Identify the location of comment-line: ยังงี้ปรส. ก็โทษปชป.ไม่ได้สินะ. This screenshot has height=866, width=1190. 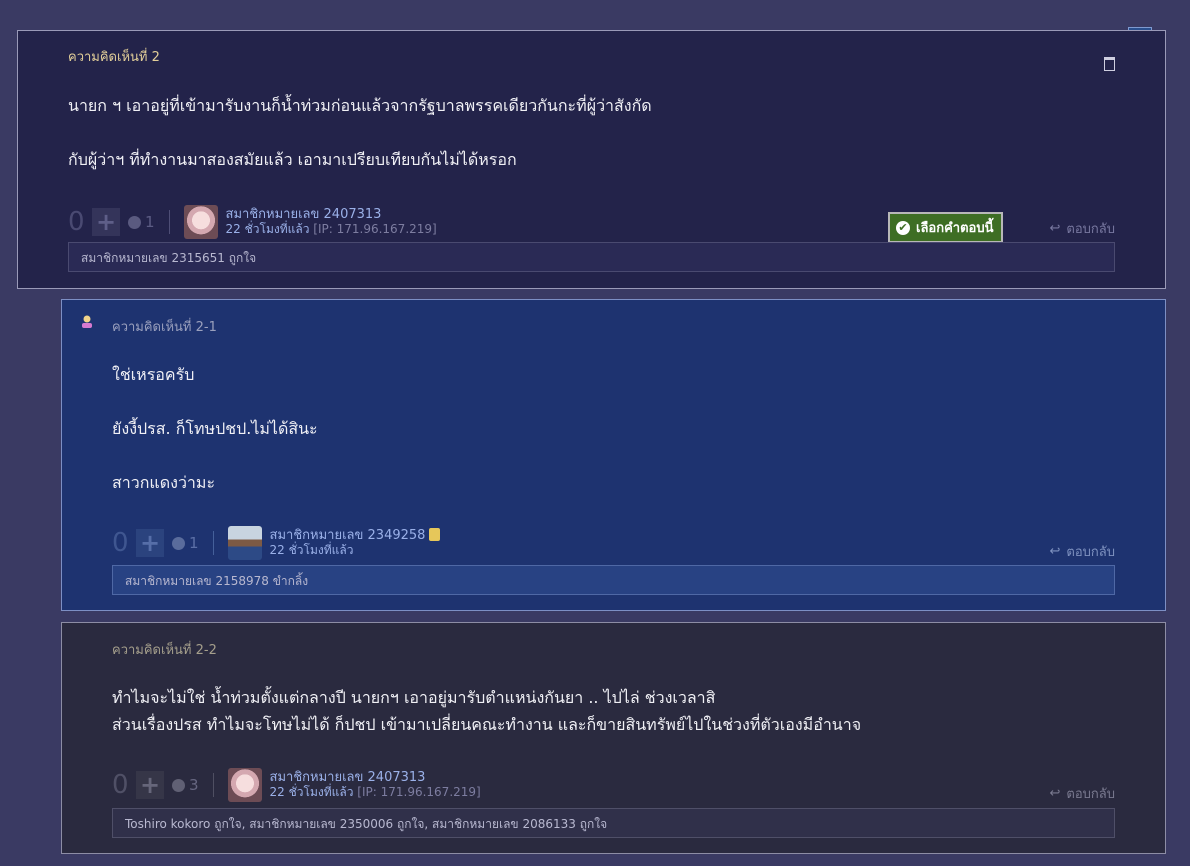
(215, 428).